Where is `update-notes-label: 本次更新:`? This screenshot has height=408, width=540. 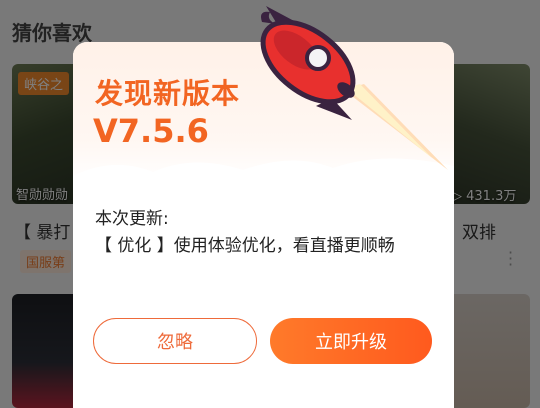
update-notes-label: 本次更新: is located at coordinates (132, 219).